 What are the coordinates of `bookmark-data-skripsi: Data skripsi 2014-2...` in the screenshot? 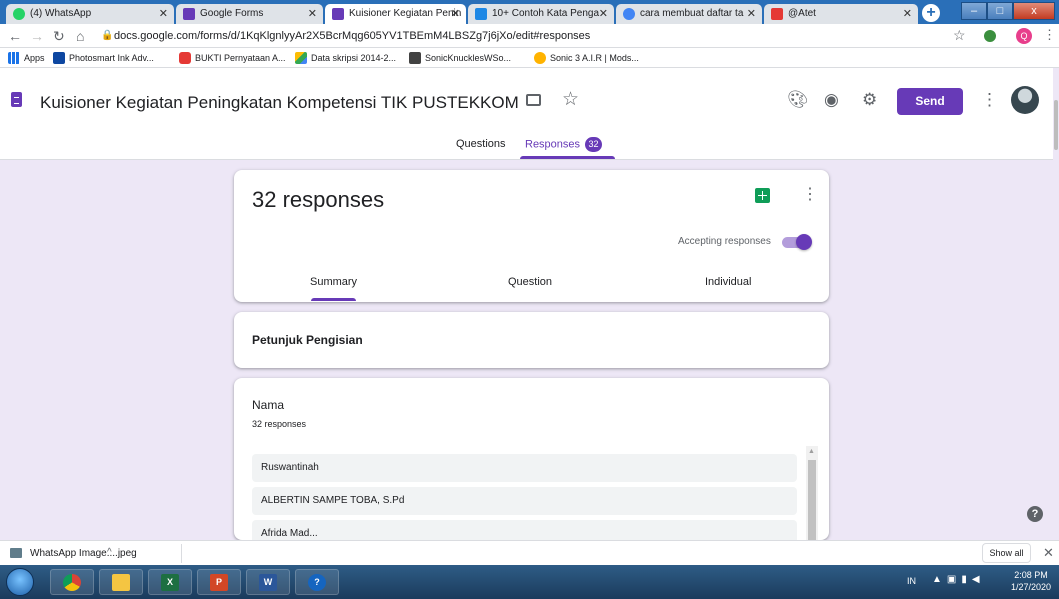 It's located at (345, 58).